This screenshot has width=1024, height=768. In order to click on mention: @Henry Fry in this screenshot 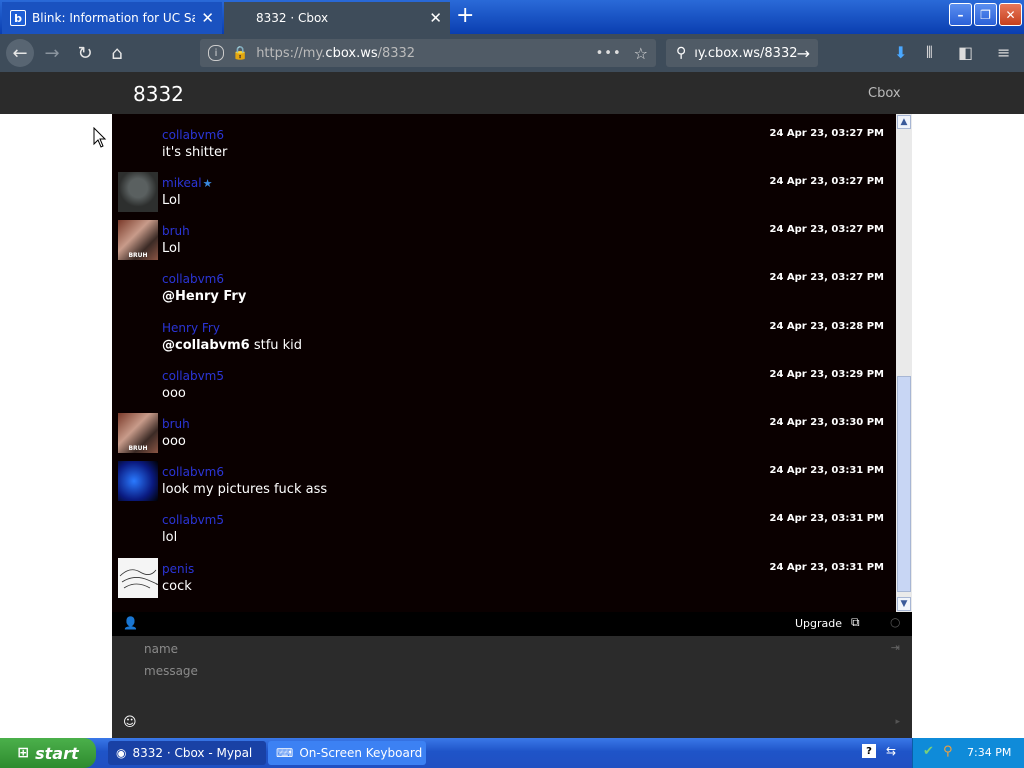, I will do `click(204, 296)`.